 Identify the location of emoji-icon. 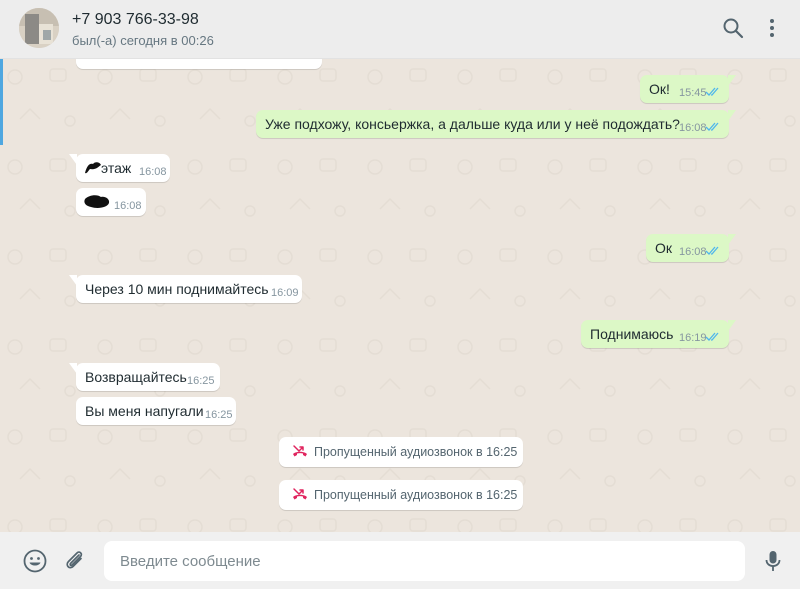
(35, 561).